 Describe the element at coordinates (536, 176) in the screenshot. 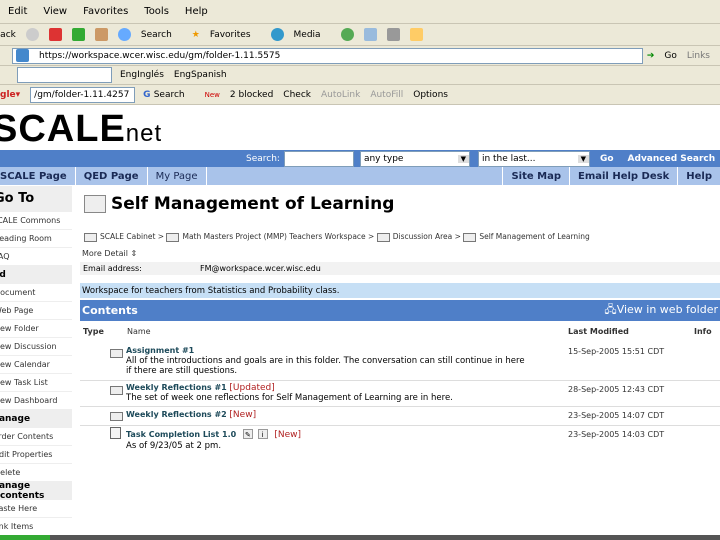

I see `nav-site-map: Site Map` at that location.